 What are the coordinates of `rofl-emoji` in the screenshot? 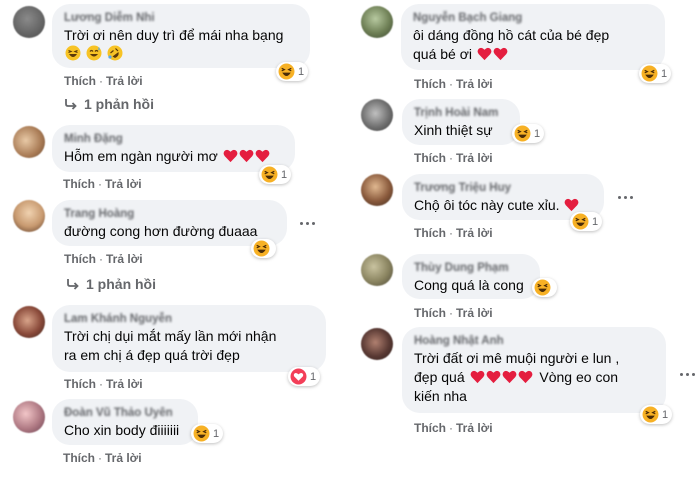 It's located at (115, 53).